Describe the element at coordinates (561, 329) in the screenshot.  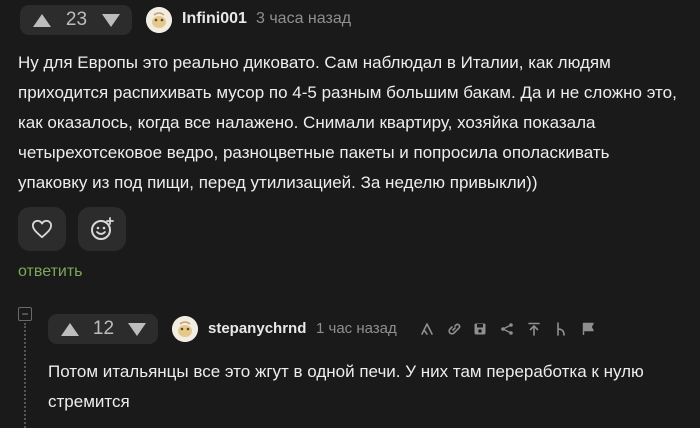
I see `parent-icon` at that location.